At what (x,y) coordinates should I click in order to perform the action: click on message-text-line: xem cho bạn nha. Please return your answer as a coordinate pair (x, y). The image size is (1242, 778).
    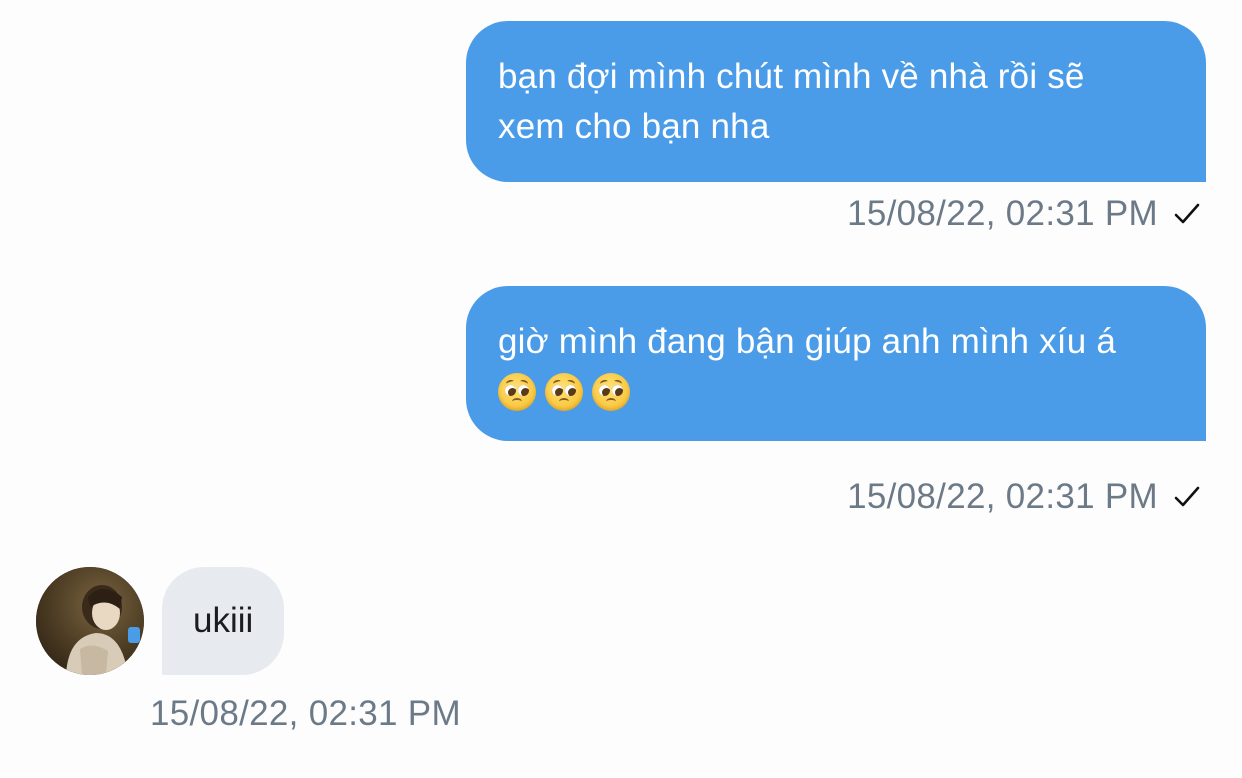
    Looking at the image, I should click on (634, 126).